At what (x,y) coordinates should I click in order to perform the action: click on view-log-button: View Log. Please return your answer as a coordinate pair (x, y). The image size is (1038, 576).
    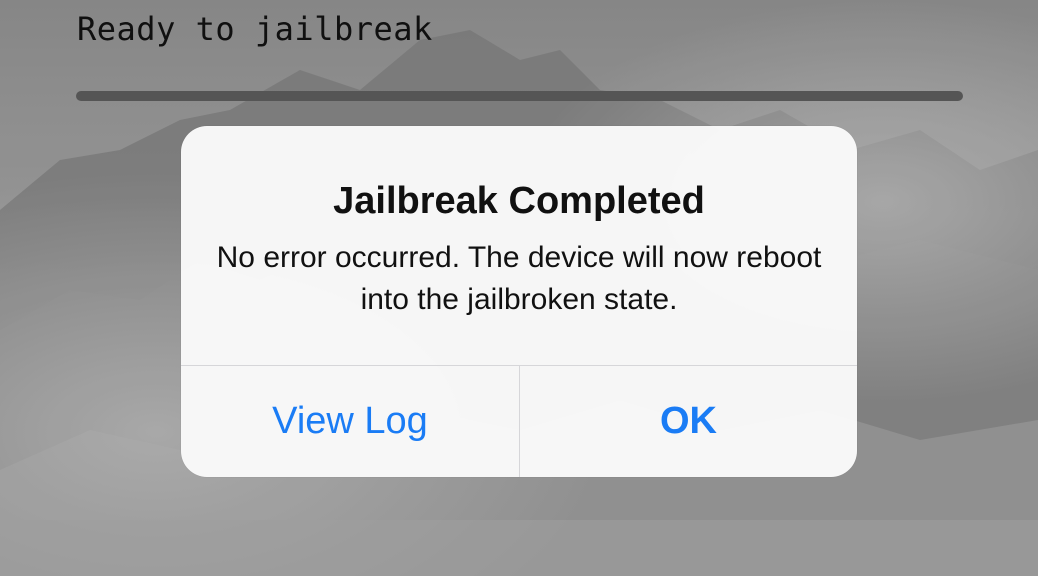
    Looking at the image, I should click on (350, 421).